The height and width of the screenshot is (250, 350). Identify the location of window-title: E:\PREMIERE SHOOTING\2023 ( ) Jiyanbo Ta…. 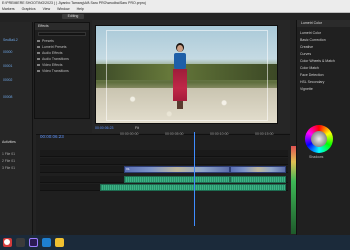
(74, 3).